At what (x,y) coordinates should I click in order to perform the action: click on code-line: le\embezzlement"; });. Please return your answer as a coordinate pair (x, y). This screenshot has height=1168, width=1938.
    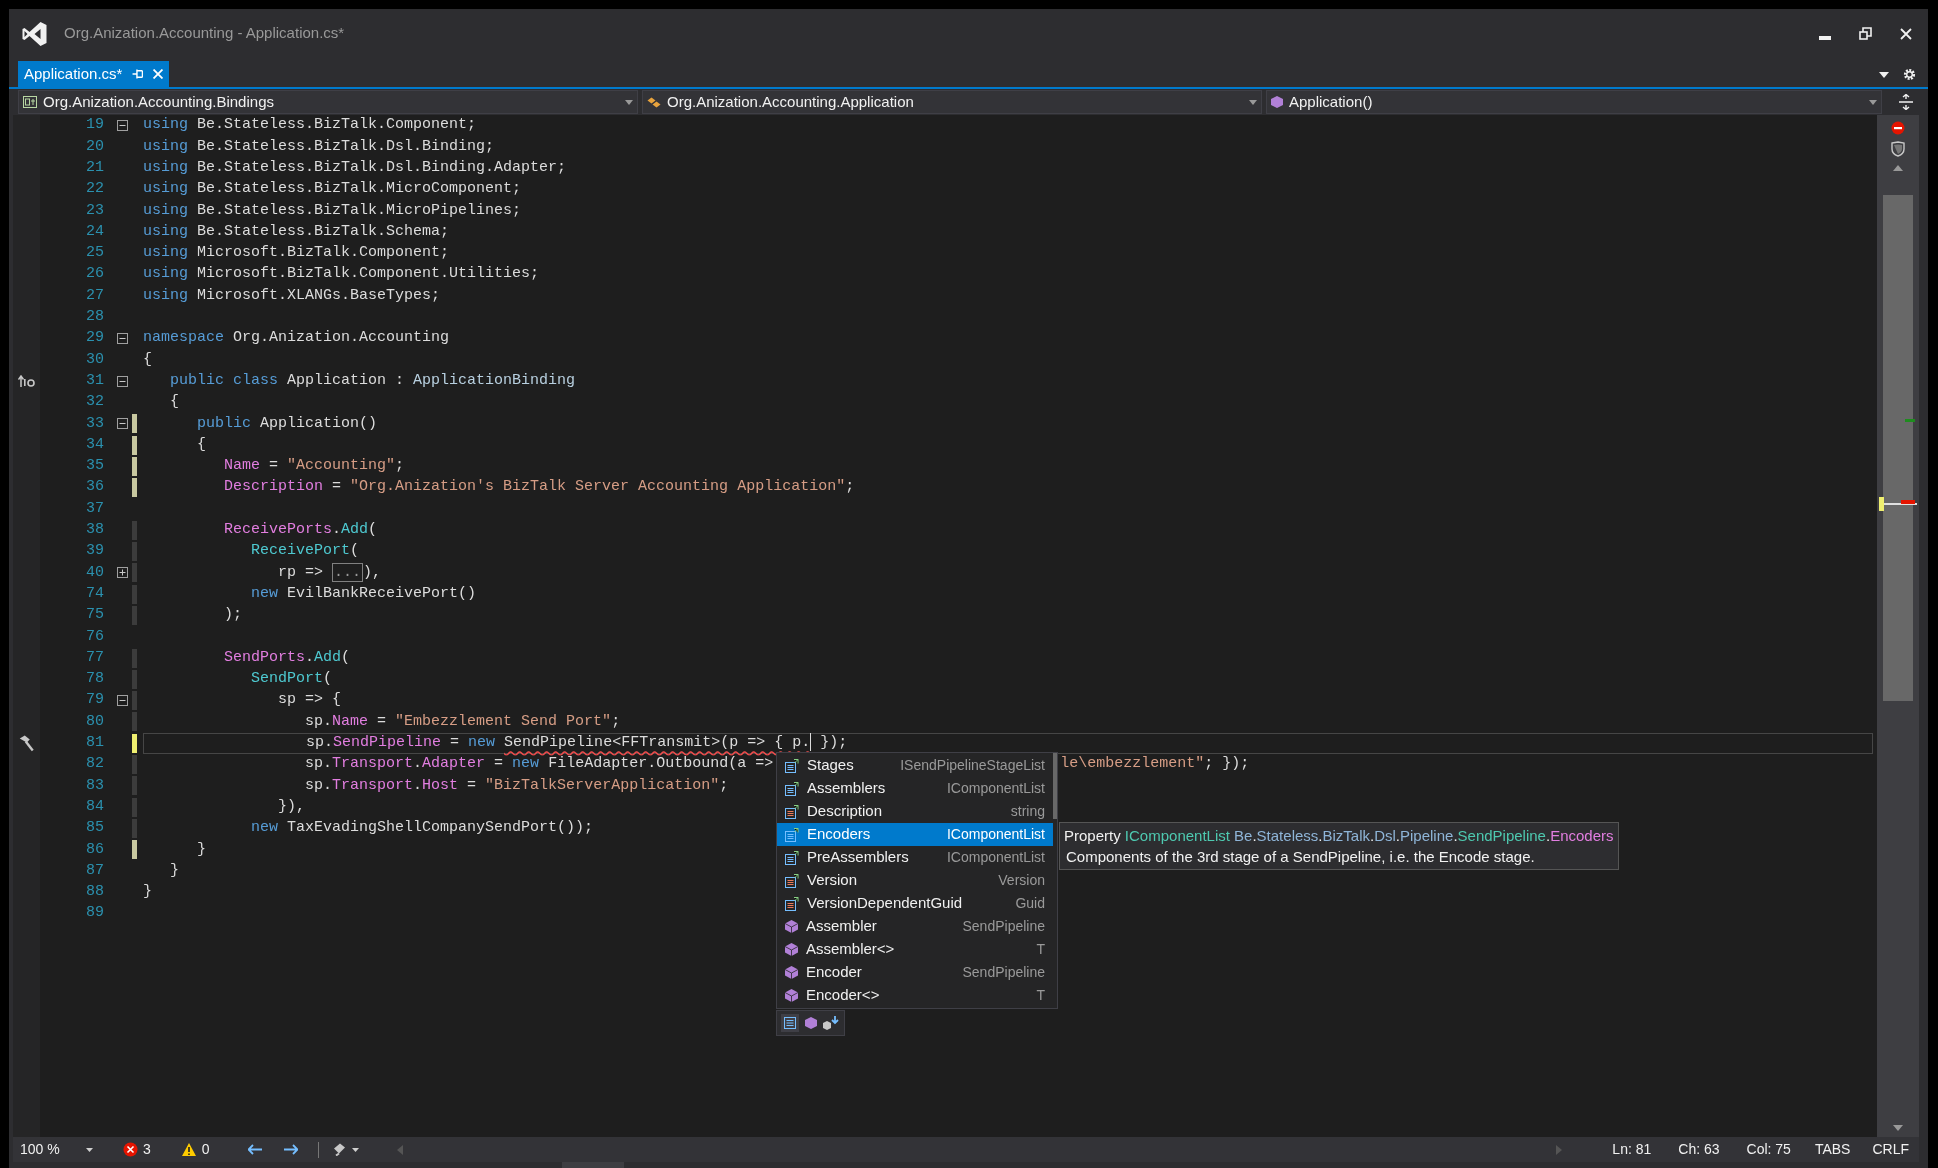
    Looking at the image, I should click on (1155, 764).